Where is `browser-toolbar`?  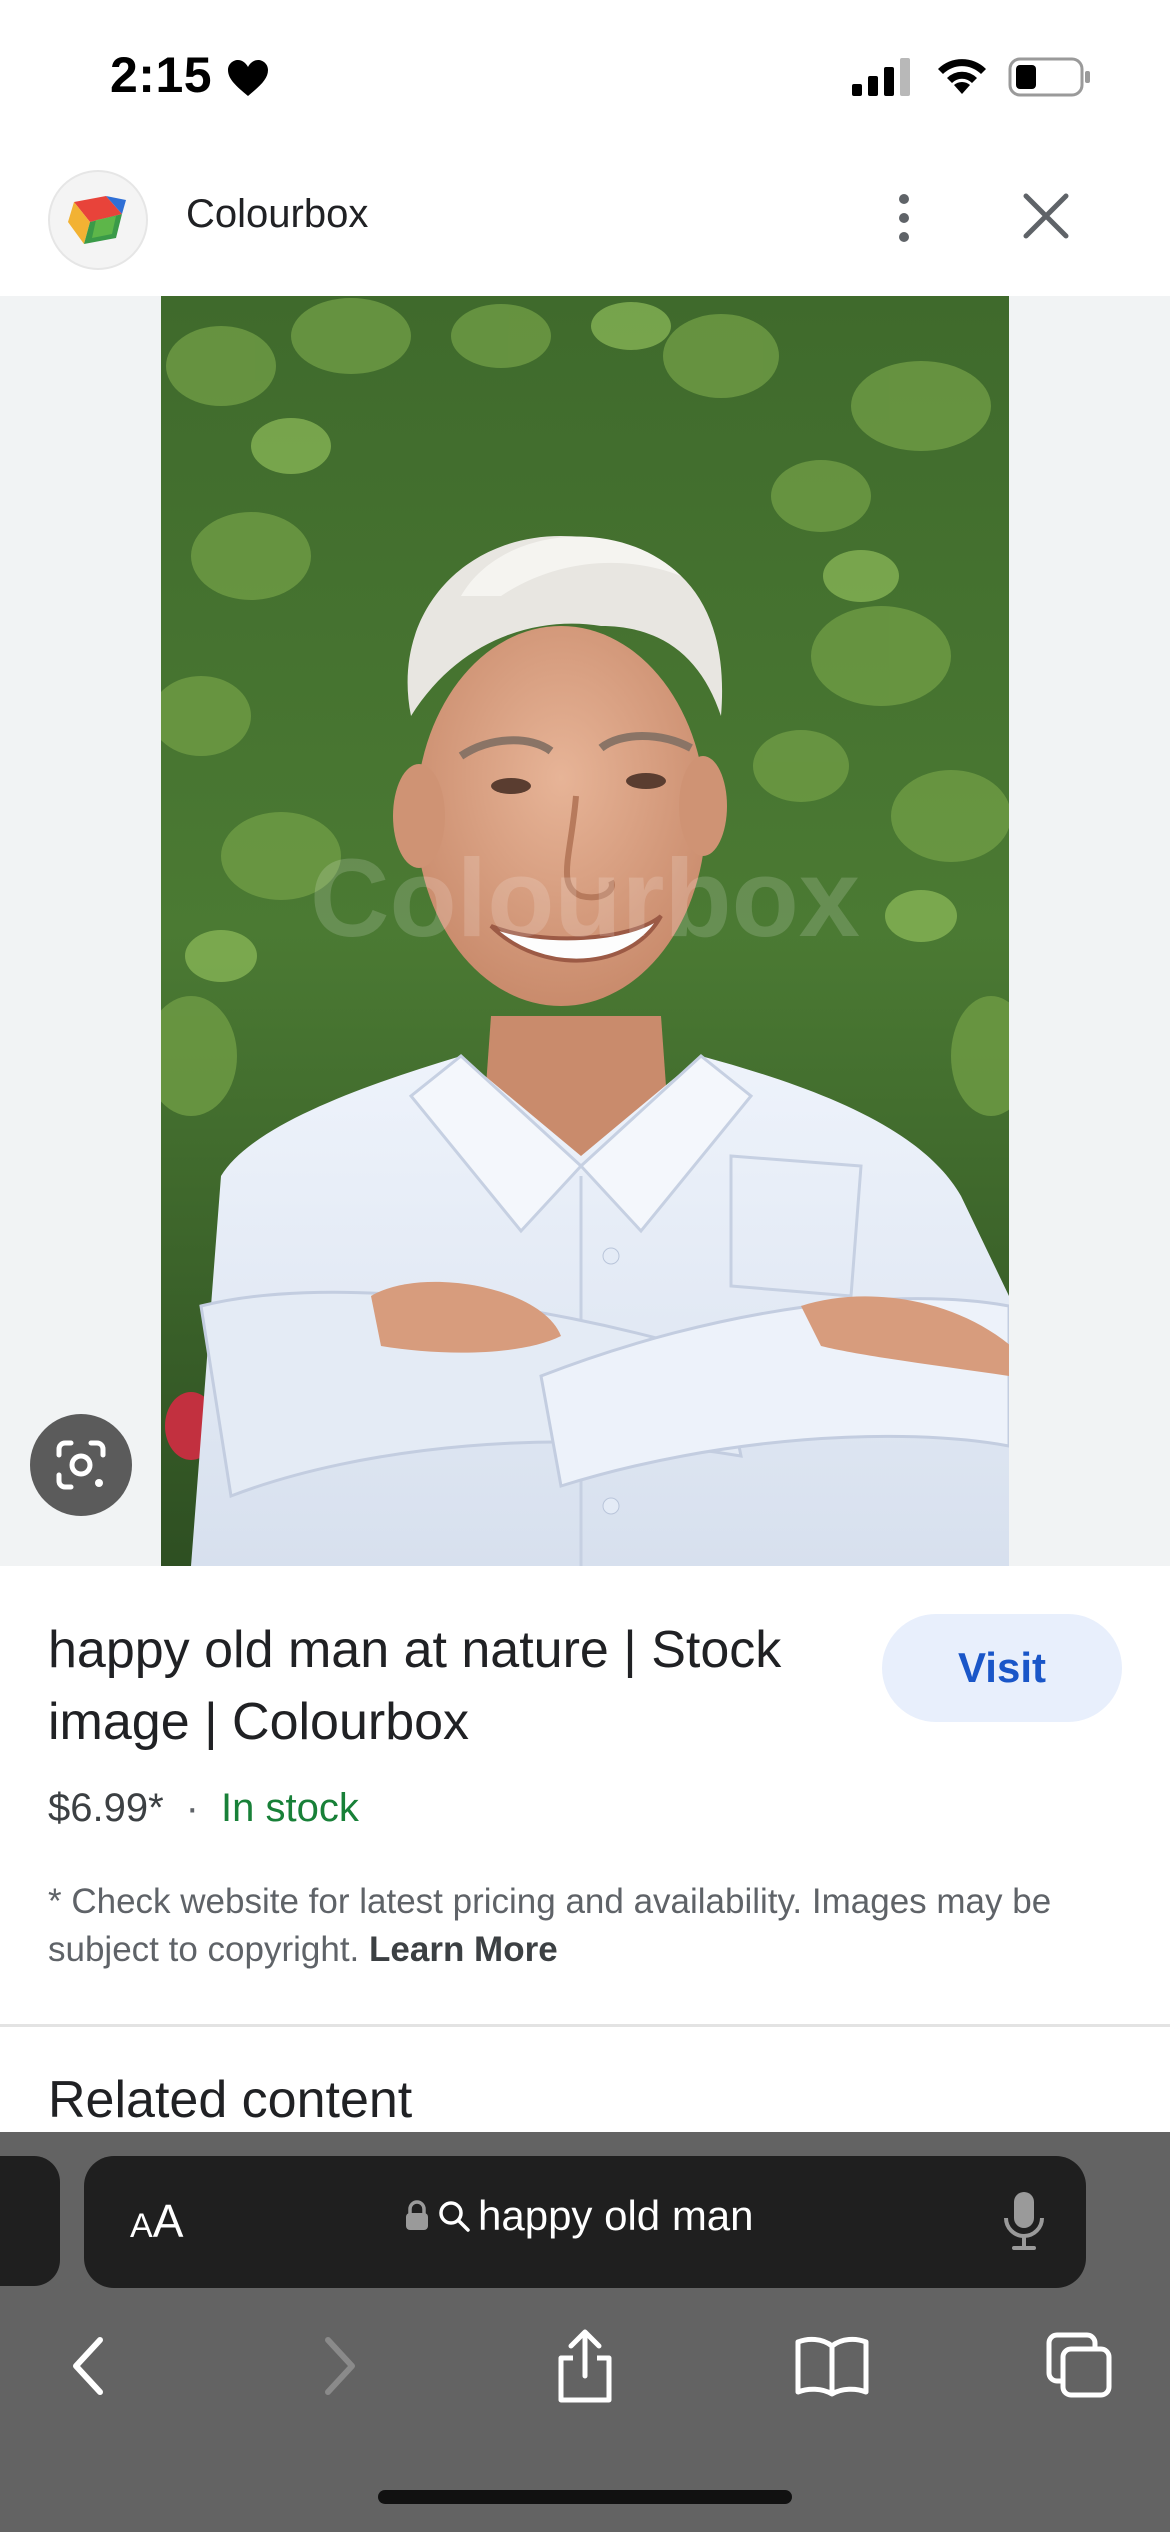
browser-toolbar is located at coordinates (585, 2366).